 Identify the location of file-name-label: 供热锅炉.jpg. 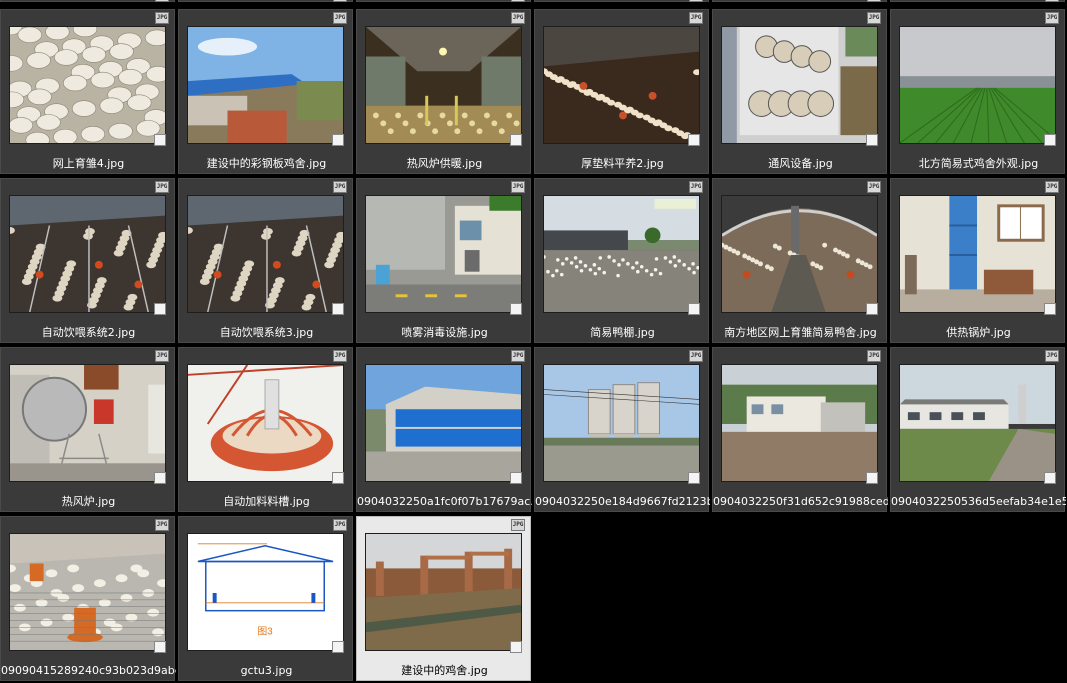
(978, 332).